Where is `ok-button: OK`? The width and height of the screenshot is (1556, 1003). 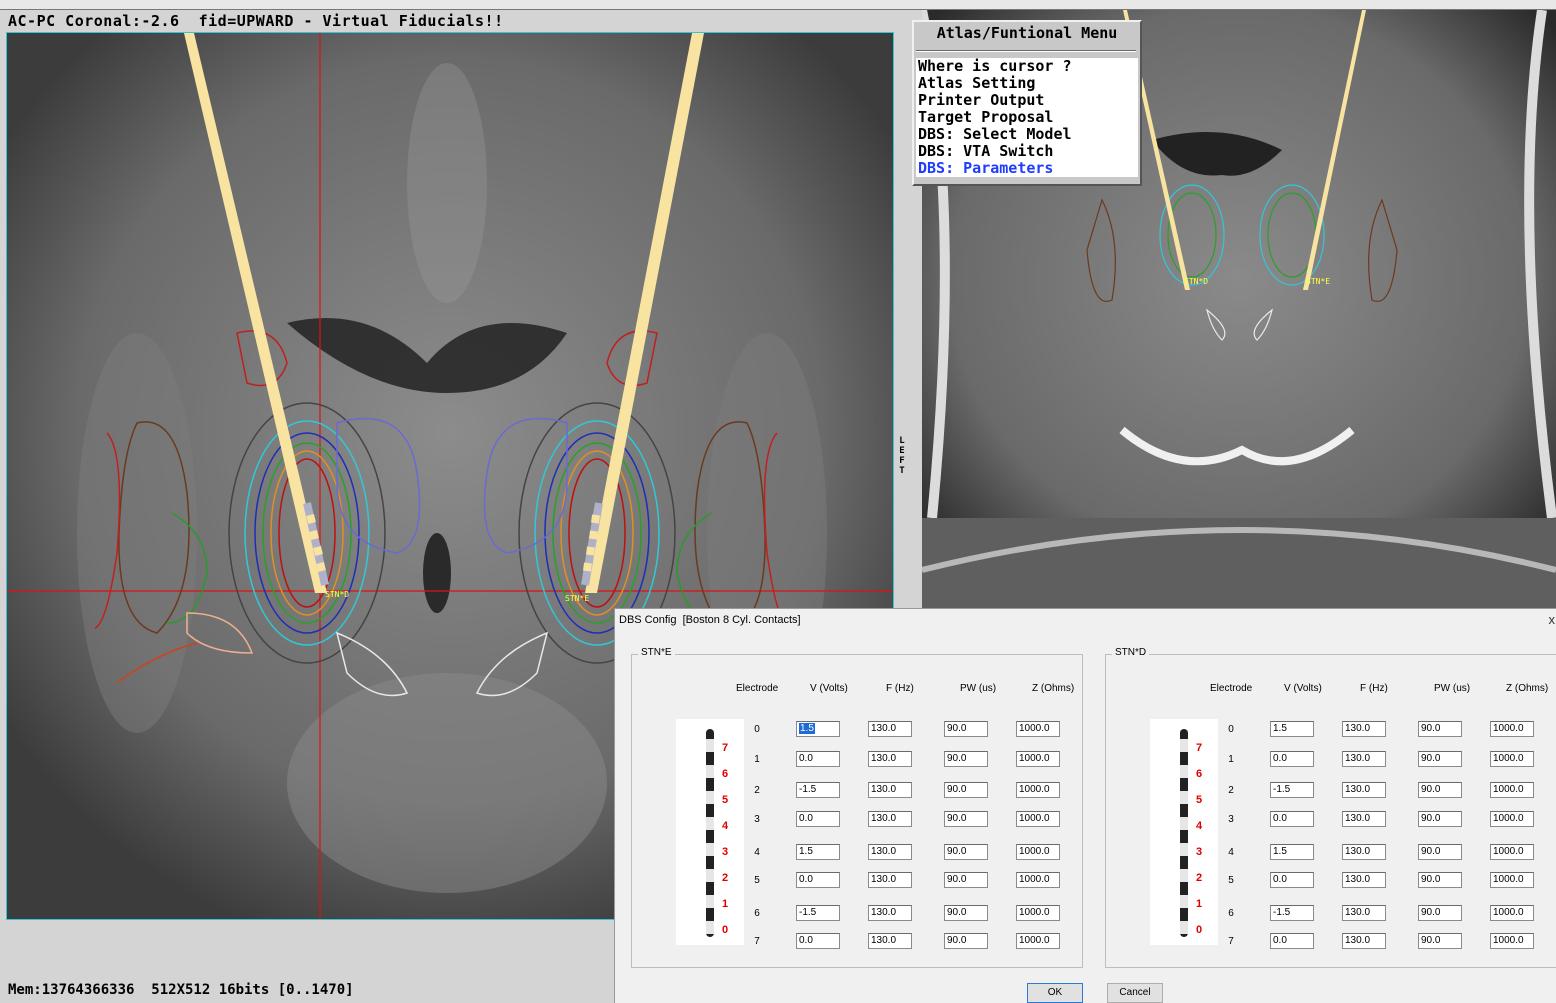
ok-button: OK is located at coordinates (1055, 993).